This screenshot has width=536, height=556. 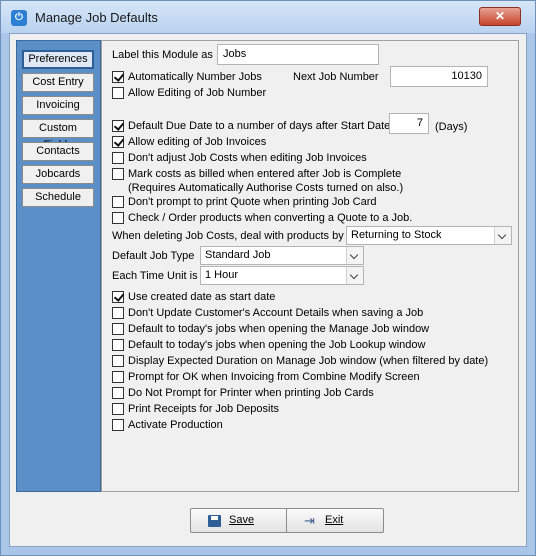 What do you see at coordinates (282, 275) in the screenshot?
I see `time-unit-select: 1 Hour` at bounding box center [282, 275].